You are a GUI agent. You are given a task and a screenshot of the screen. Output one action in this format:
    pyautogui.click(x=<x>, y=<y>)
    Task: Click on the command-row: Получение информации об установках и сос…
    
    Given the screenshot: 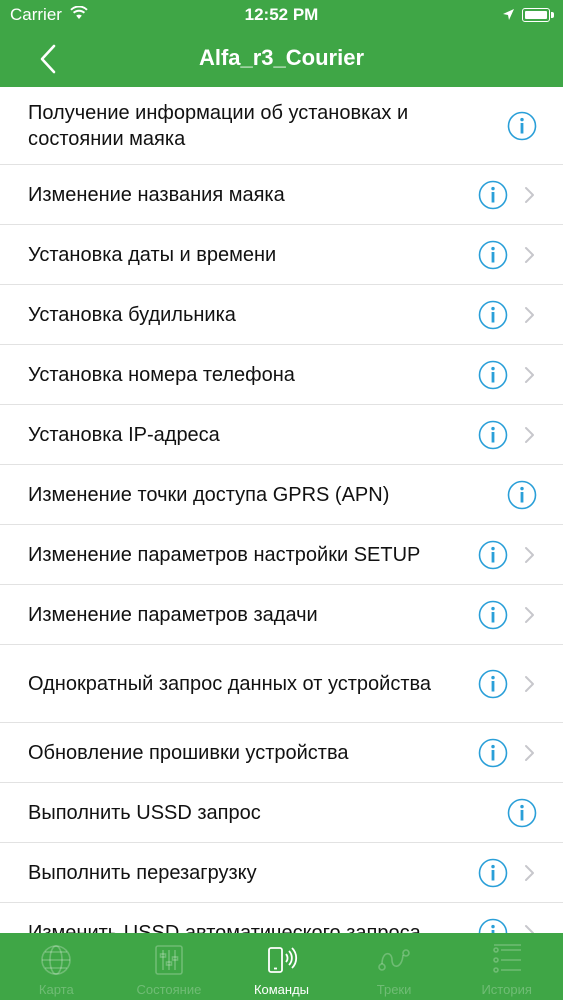 What is the action you would take?
    pyautogui.click(x=281, y=126)
    